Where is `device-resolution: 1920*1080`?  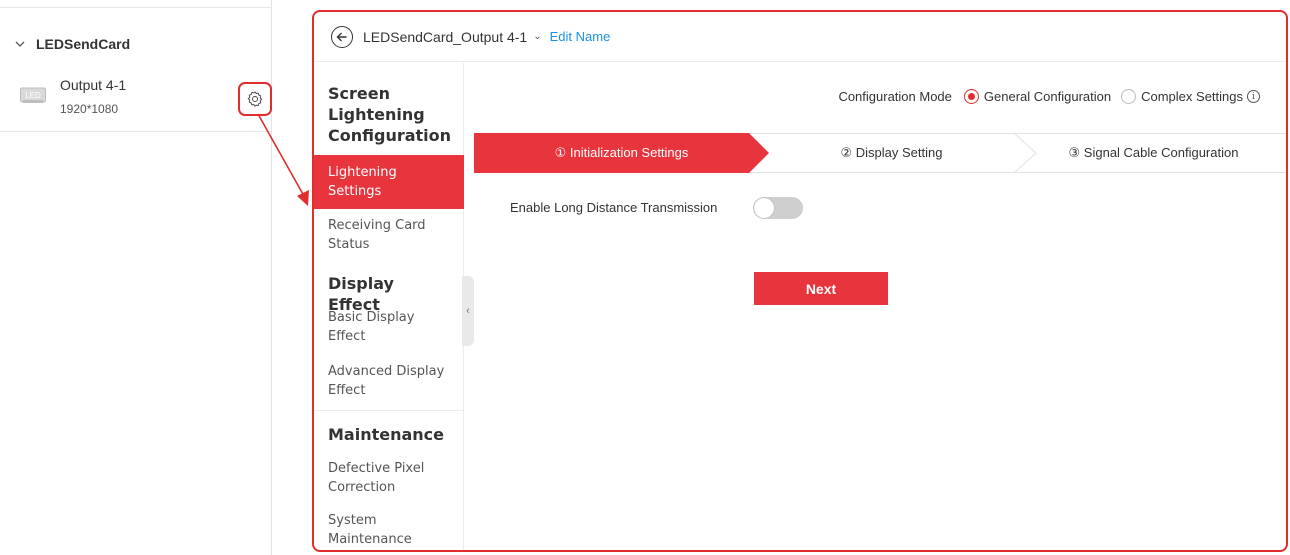 device-resolution: 1920*1080 is located at coordinates (89, 109).